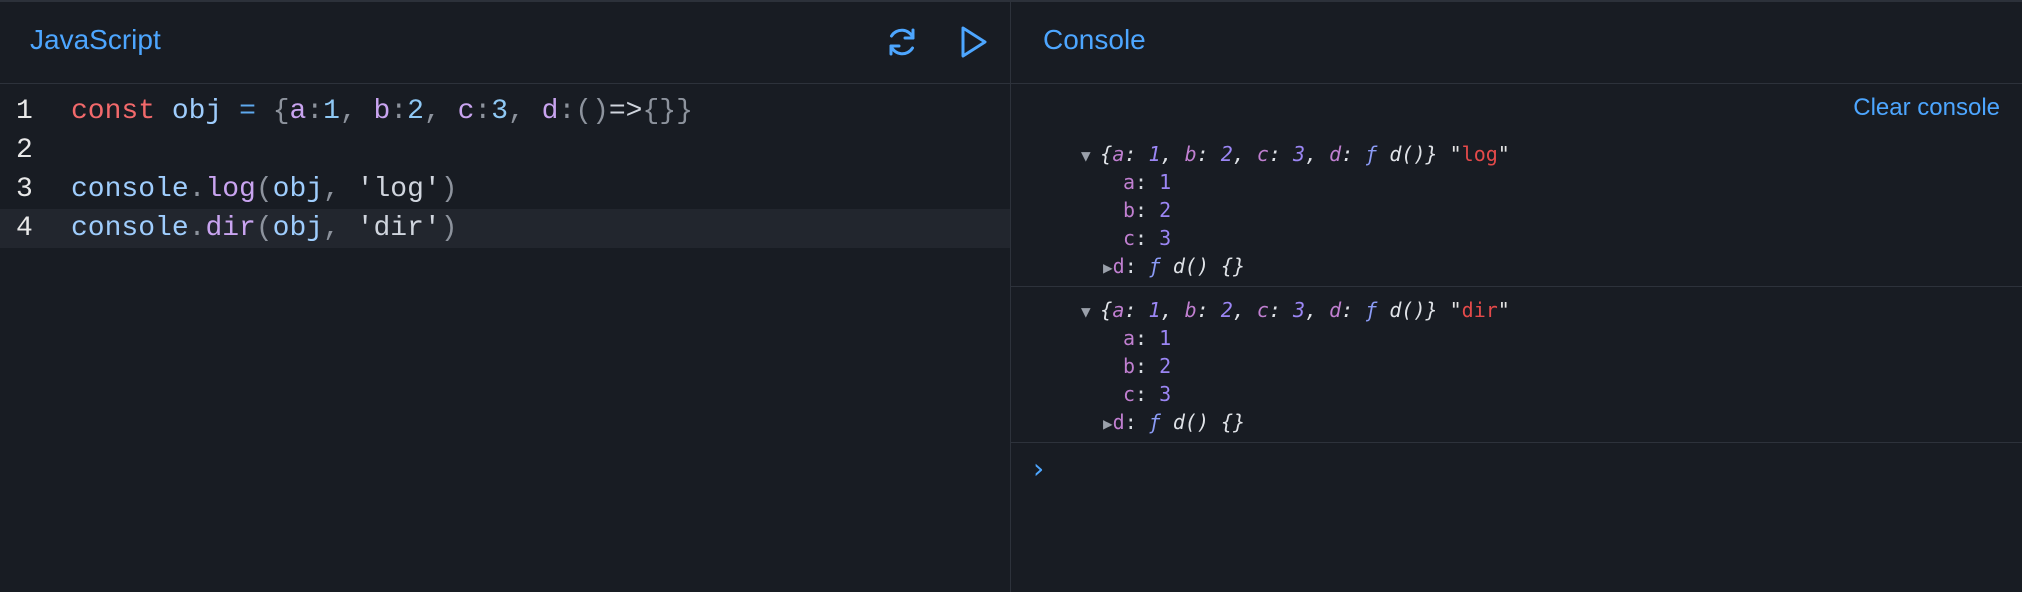 The height and width of the screenshot is (592, 2022). What do you see at coordinates (331, 111) in the screenshot?
I see `code-token: 1` at bounding box center [331, 111].